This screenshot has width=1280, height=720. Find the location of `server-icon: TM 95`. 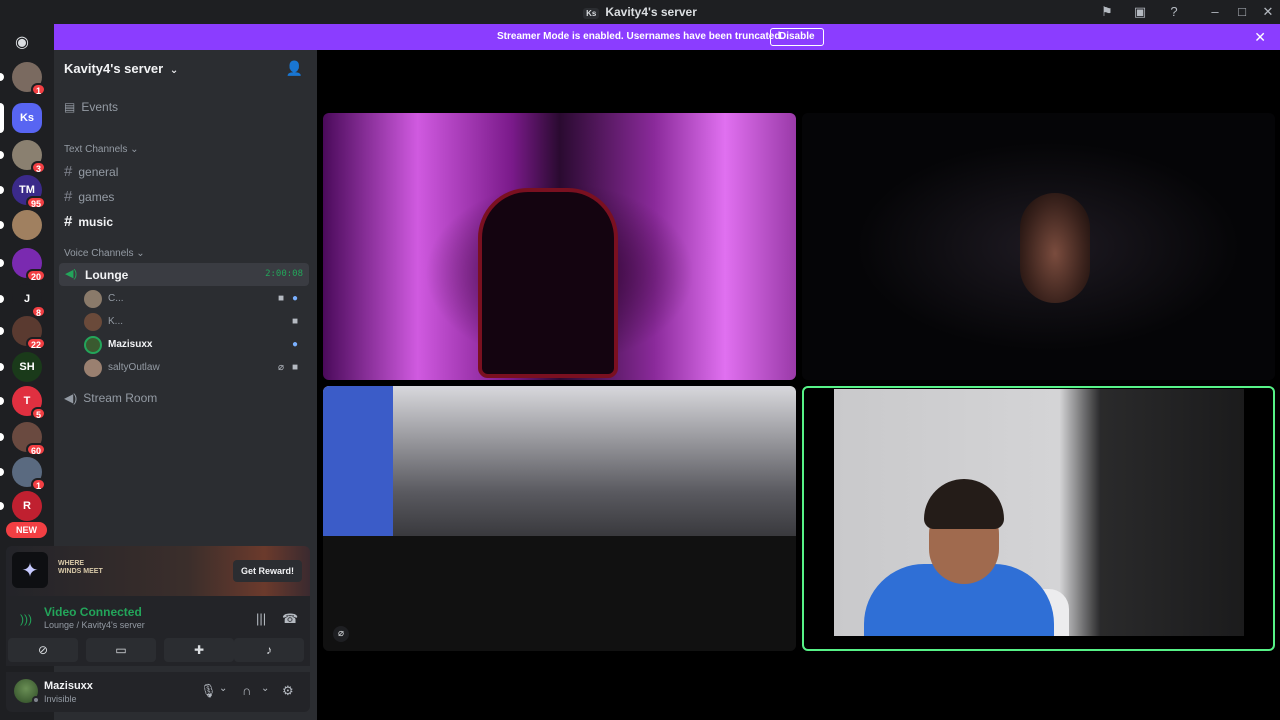

server-icon: TM 95 is located at coordinates (23, 192).